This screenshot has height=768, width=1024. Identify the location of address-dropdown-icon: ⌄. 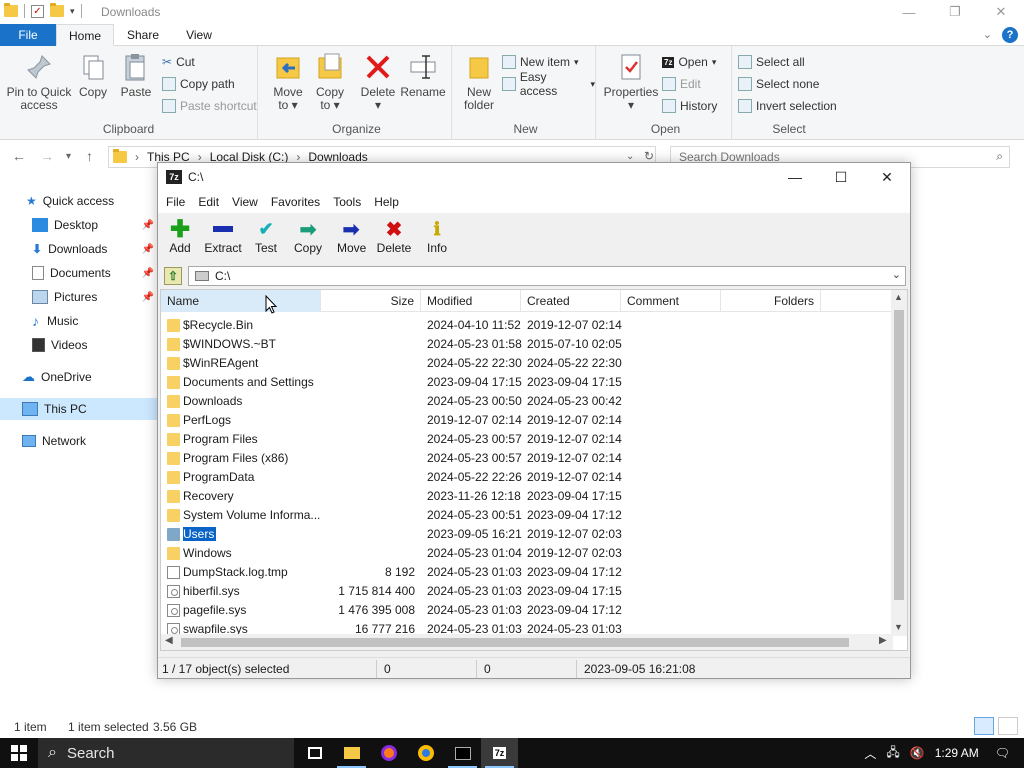
(630, 156).